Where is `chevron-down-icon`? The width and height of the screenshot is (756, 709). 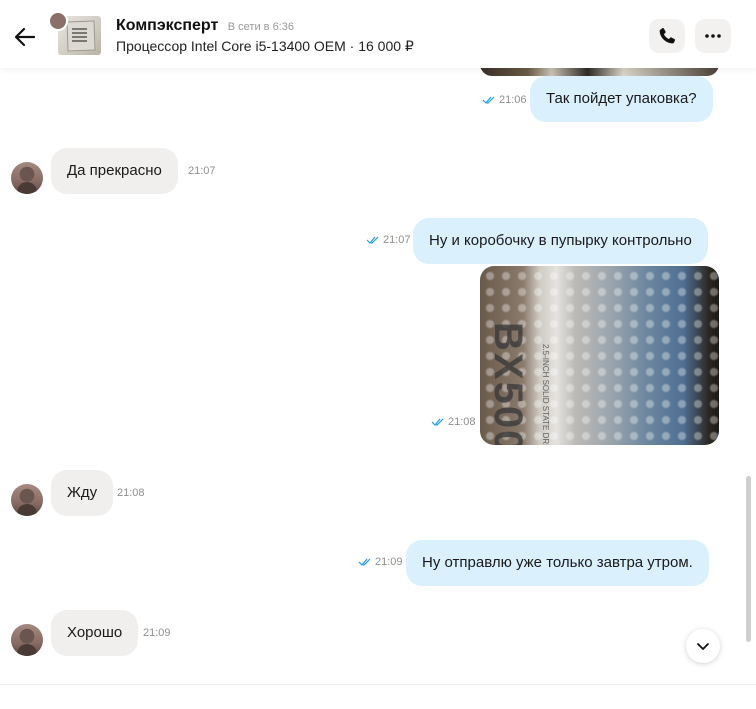 chevron-down-icon is located at coordinates (703, 646).